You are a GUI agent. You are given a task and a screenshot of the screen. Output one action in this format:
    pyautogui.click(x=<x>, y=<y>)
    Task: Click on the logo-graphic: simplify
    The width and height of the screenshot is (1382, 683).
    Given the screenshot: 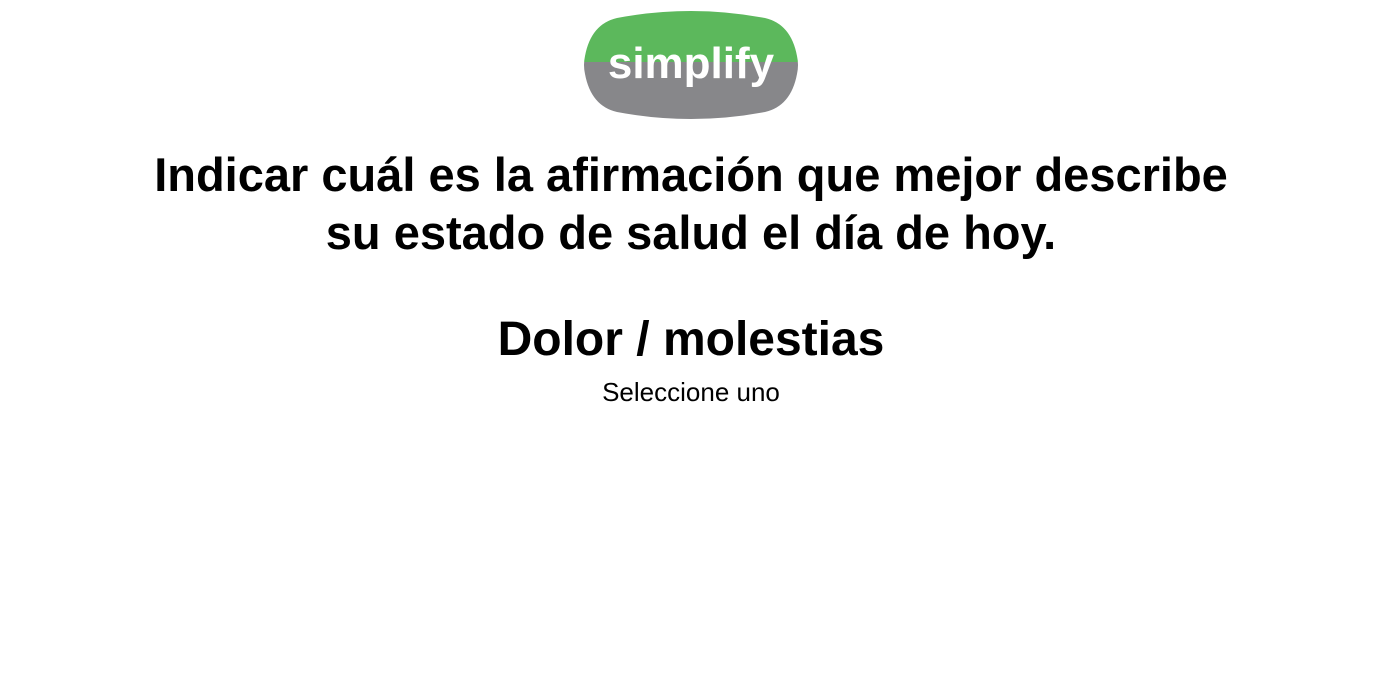 What is the action you would take?
    pyautogui.click(x=691, y=65)
    